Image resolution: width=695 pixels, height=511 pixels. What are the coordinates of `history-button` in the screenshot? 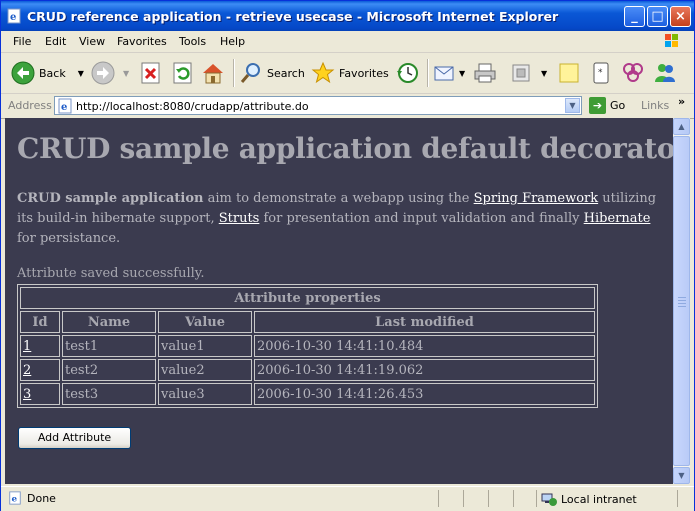 It's located at (407, 73).